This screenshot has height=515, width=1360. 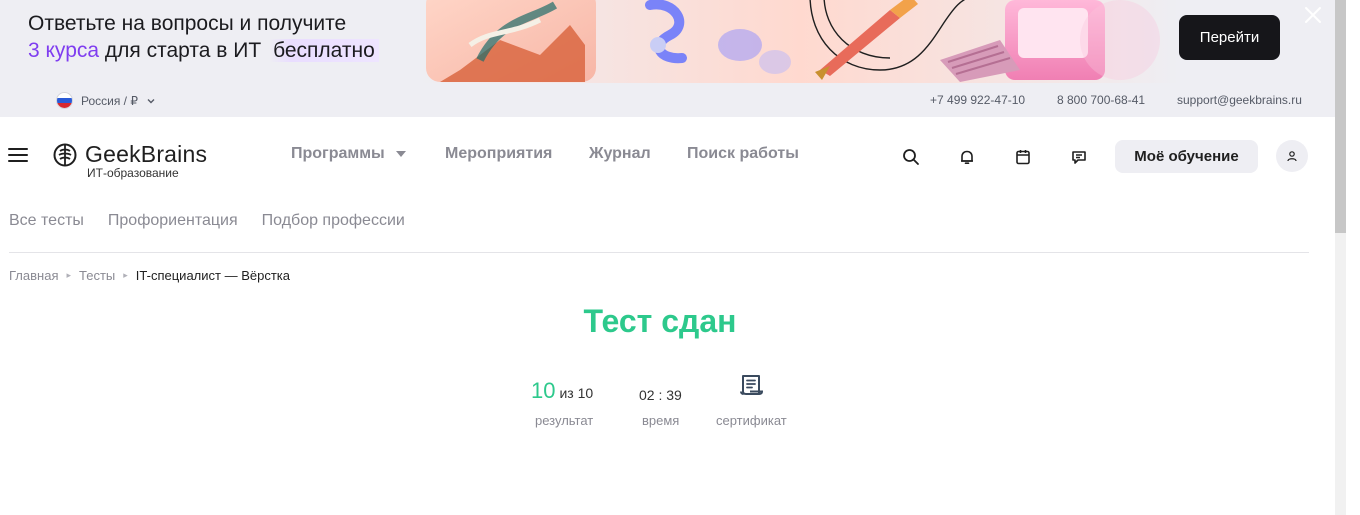 I want to click on russia-flag-icon, so click(x=64, y=100).